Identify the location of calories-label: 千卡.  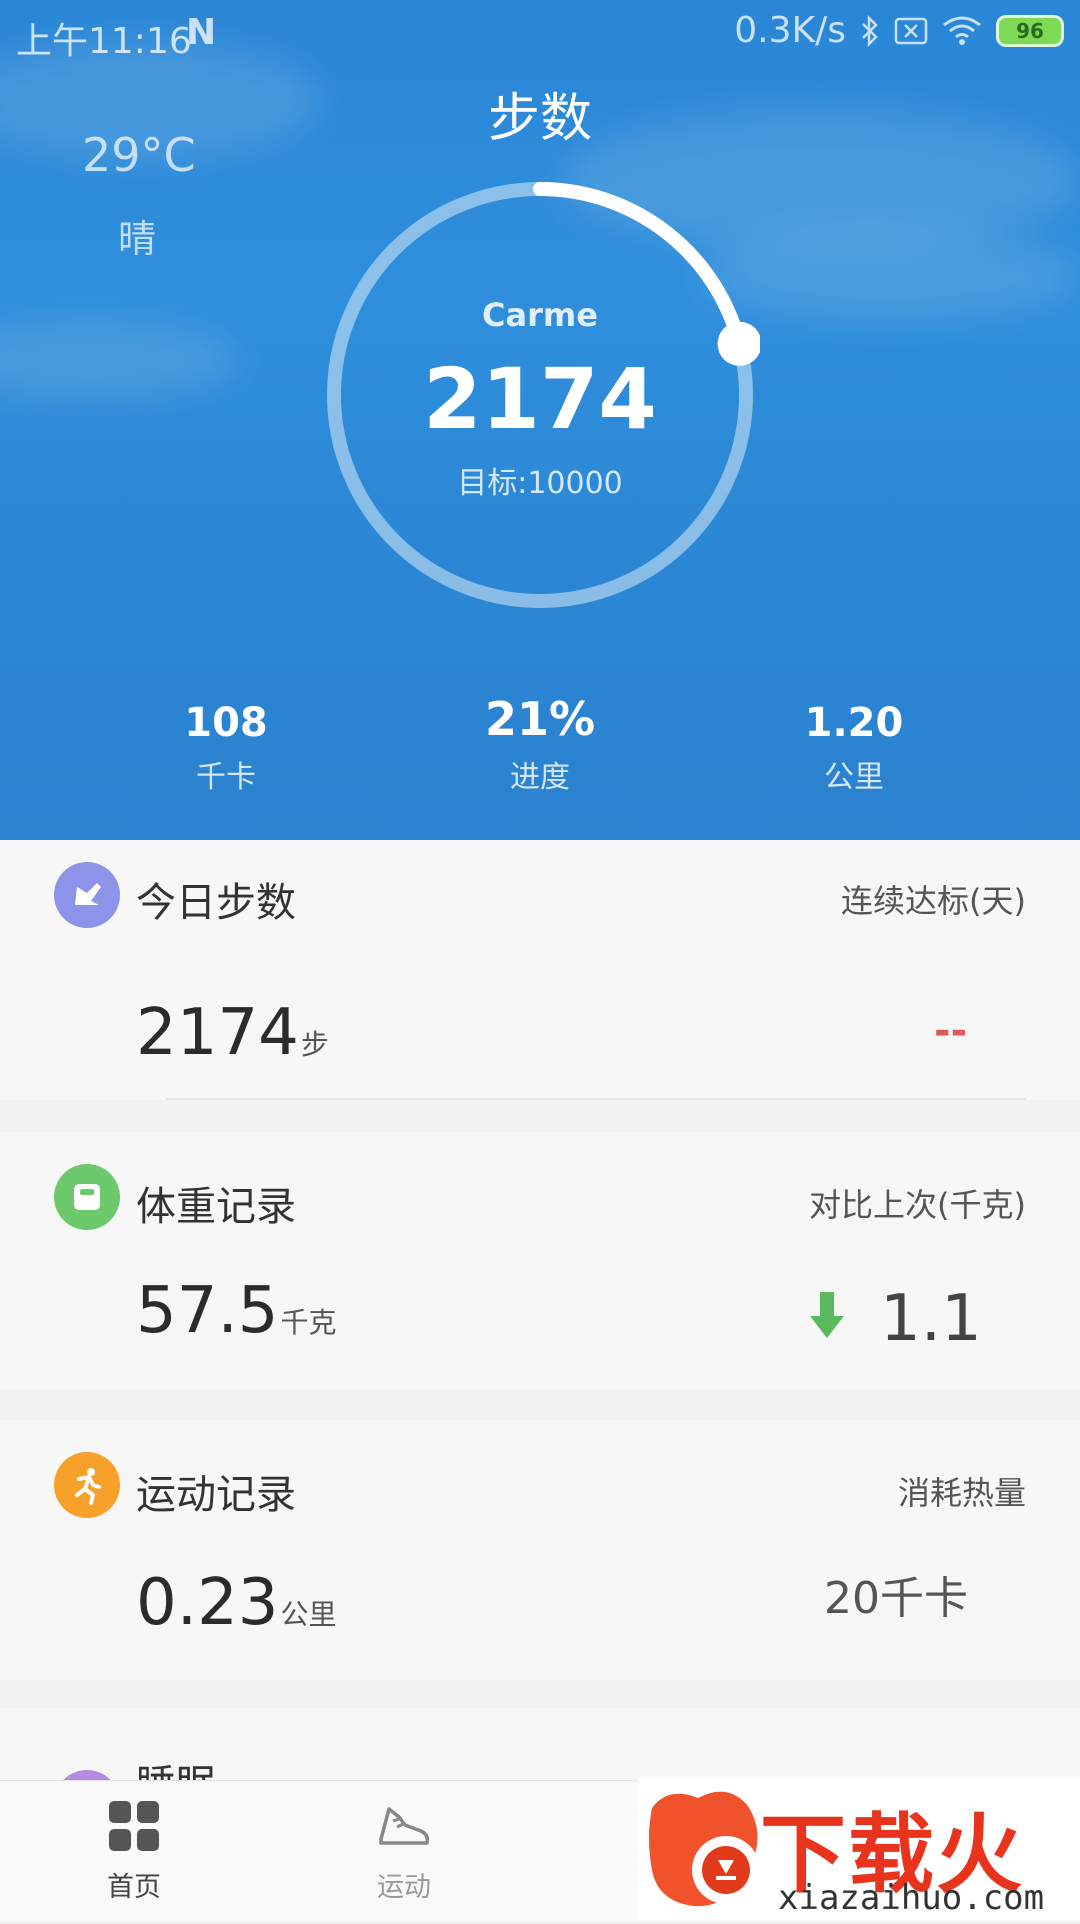
(226, 777).